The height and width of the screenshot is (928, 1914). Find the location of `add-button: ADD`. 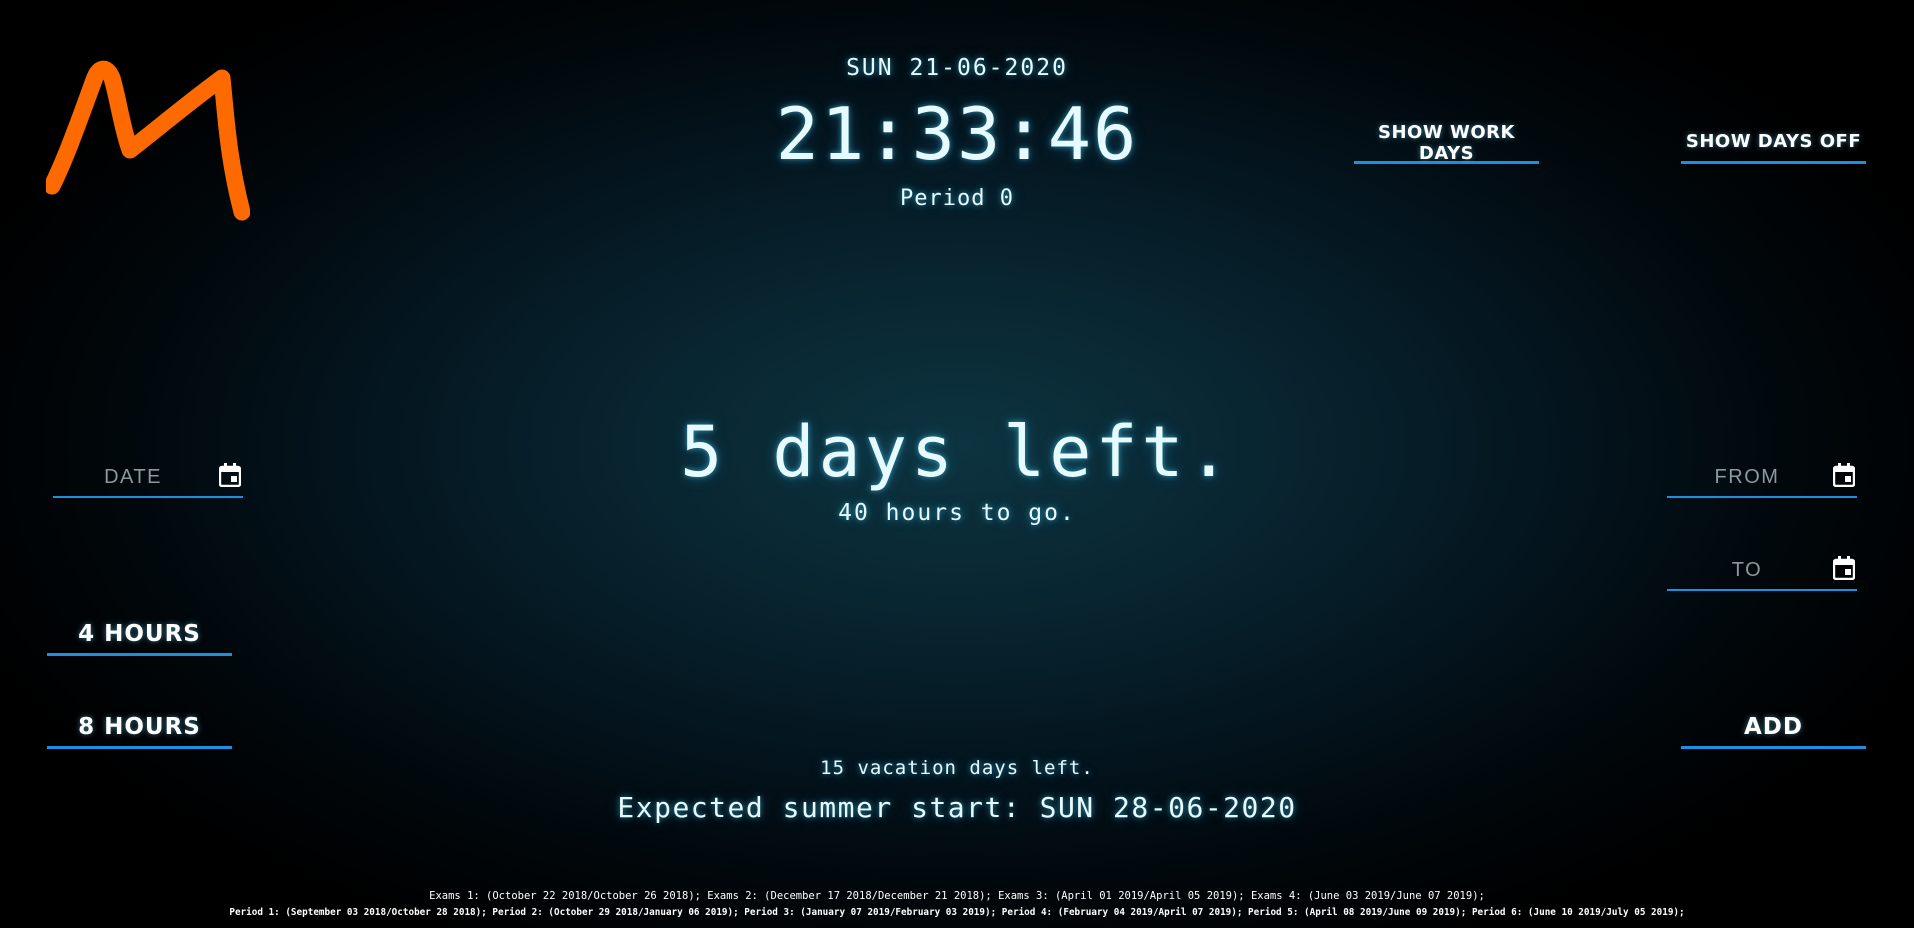

add-button: ADD is located at coordinates (1773, 728).